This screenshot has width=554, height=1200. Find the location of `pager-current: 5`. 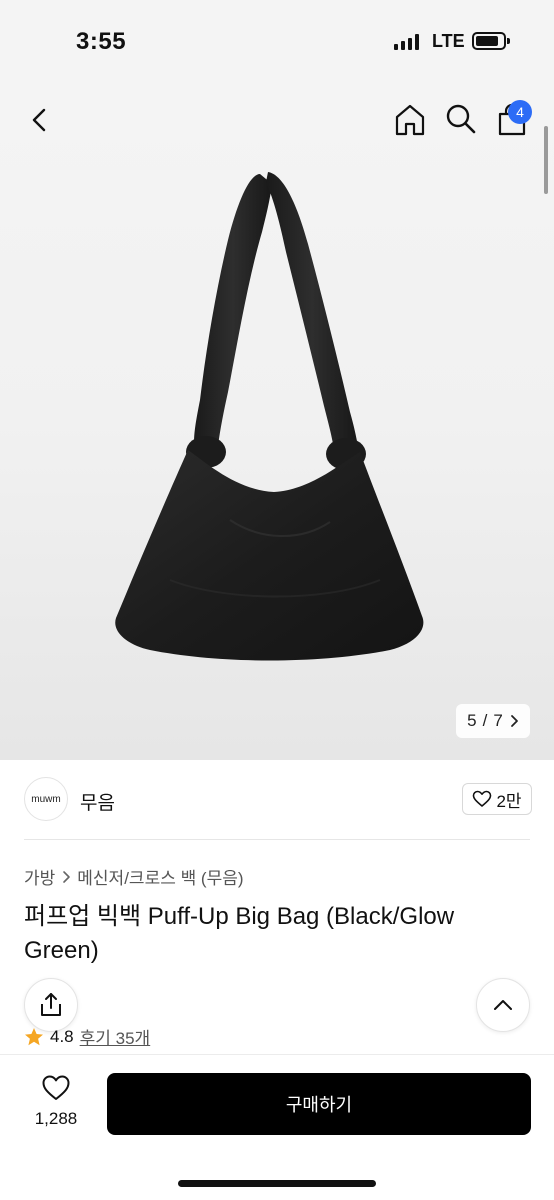

pager-current: 5 is located at coordinates (472, 720).